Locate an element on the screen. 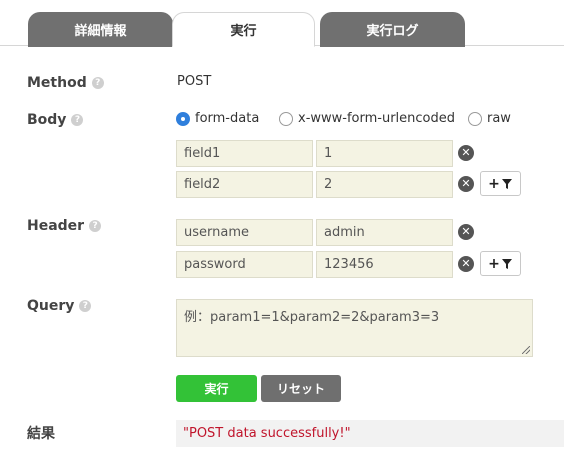 Image resolution: width=564 pixels, height=460 pixels. body-value-input: 2 is located at coordinates (384, 184).